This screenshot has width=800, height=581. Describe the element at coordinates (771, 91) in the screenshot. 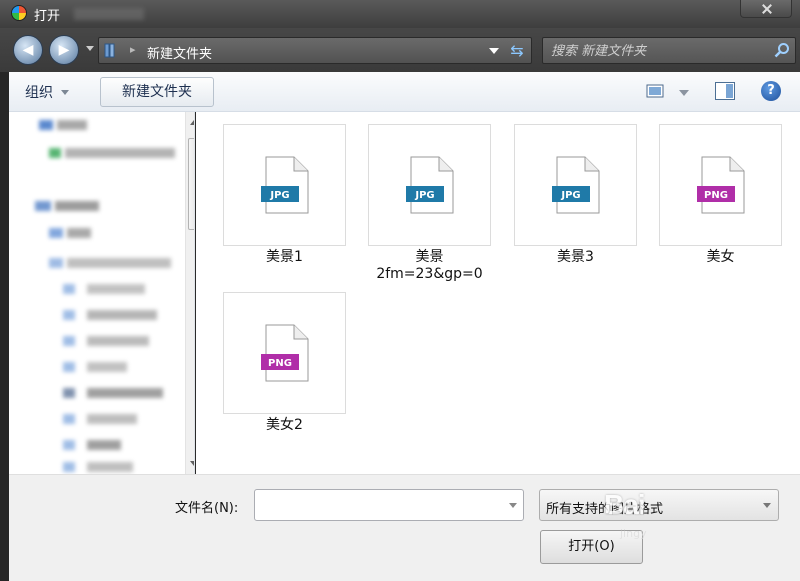

I see `help-button: ?` at that location.